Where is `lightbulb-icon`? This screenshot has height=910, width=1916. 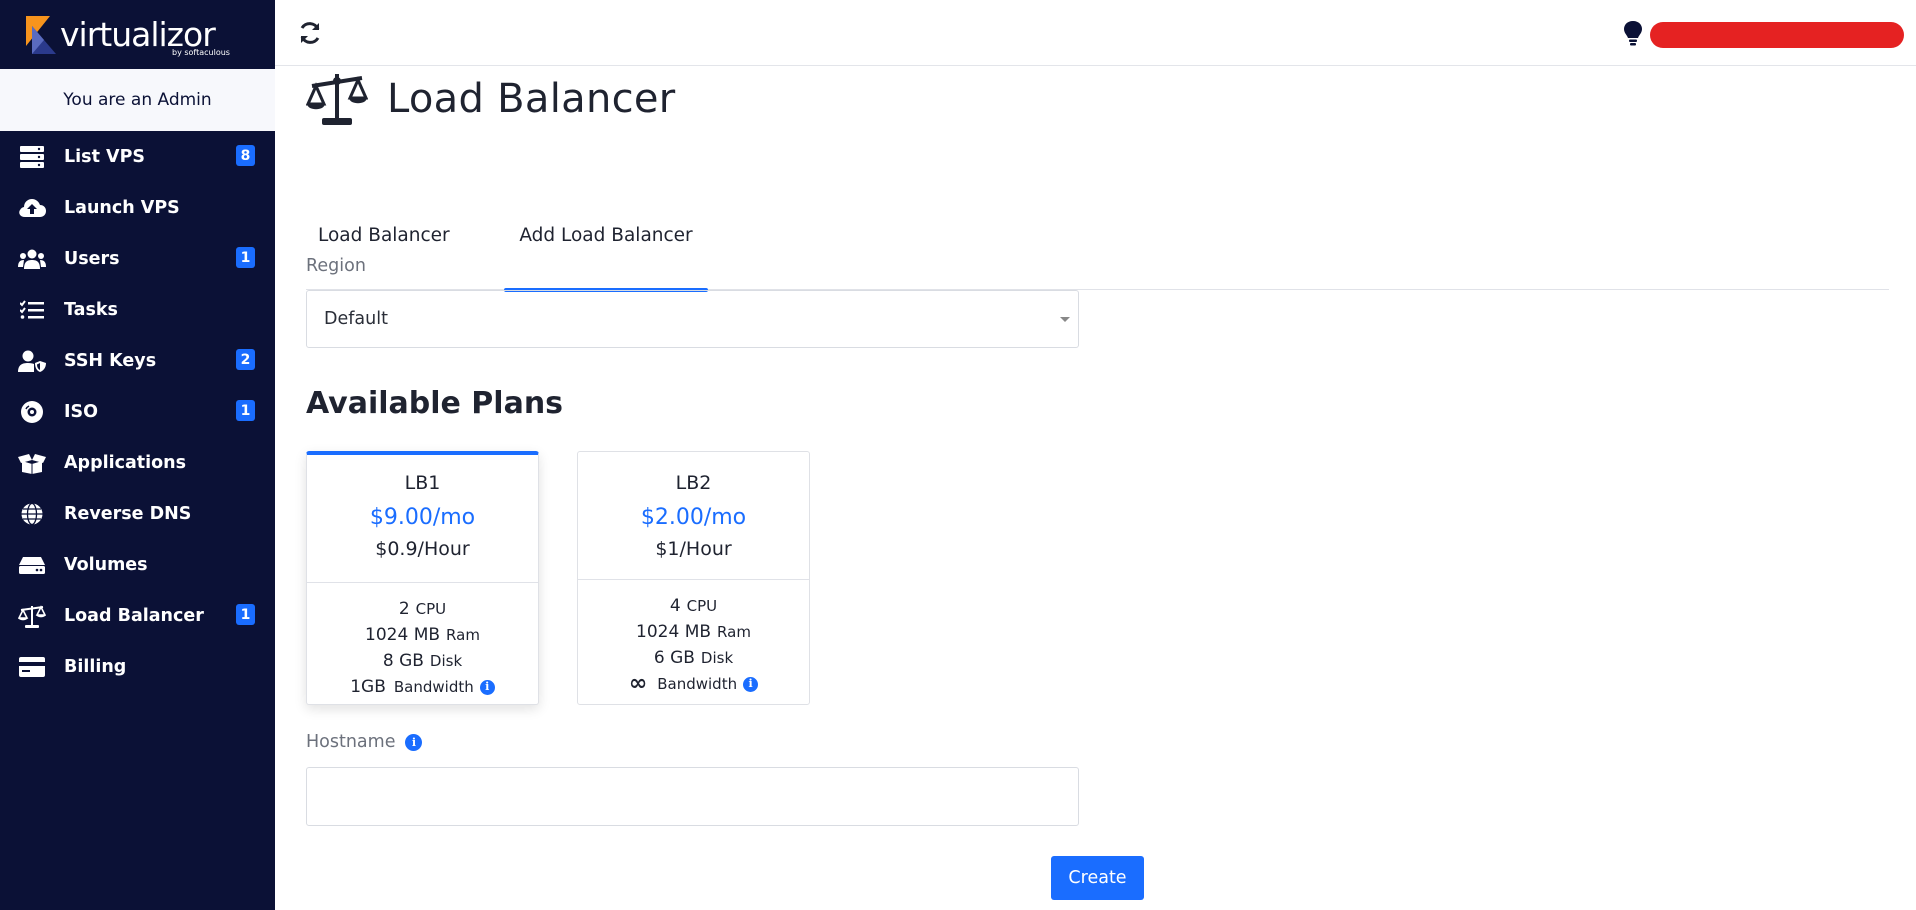 lightbulb-icon is located at coordinates (1633, 34).